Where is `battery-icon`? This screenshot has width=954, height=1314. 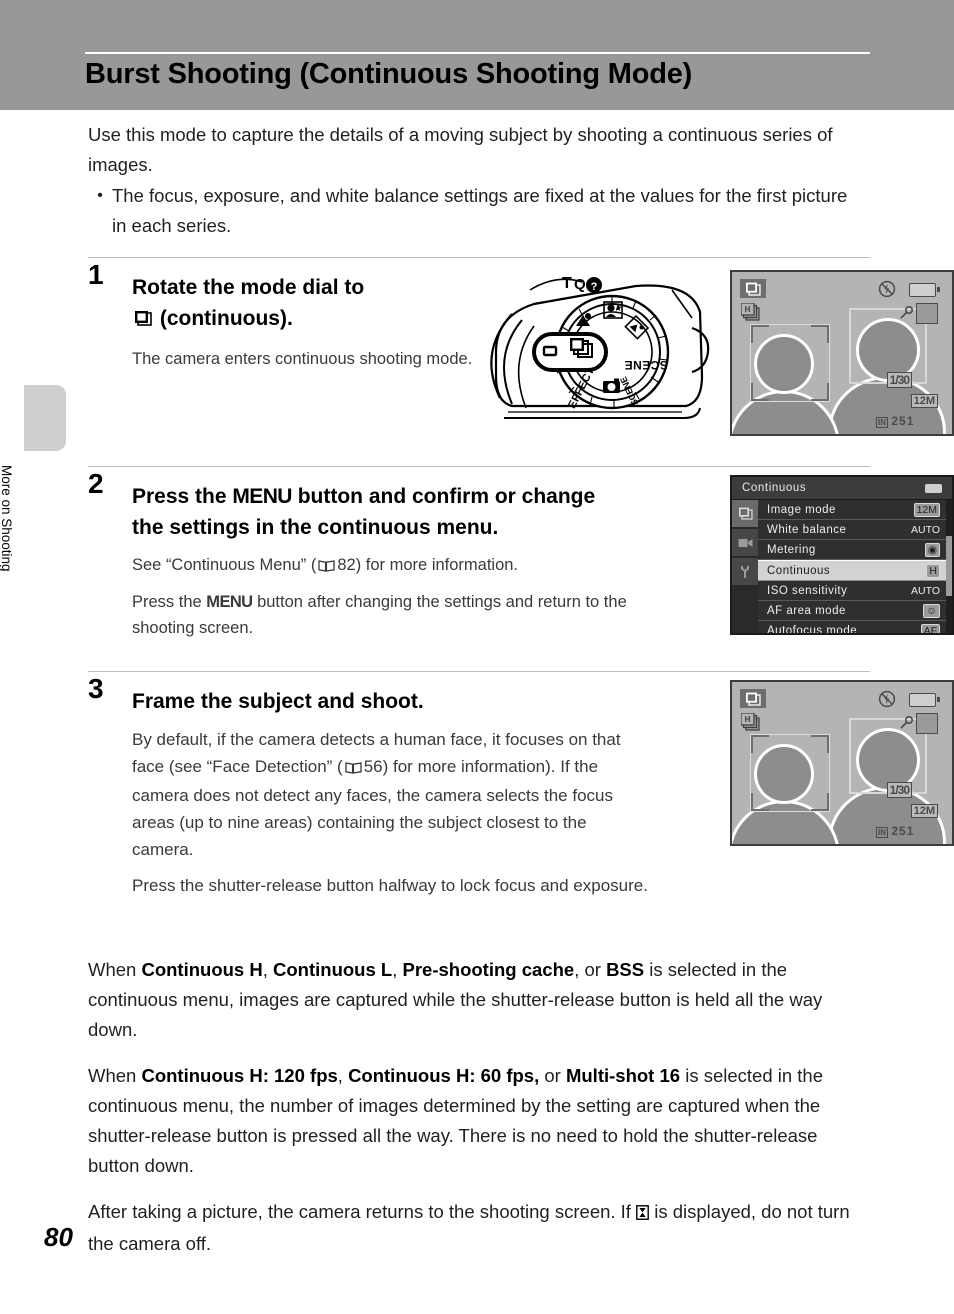 battery-icon is located at coordinates (922, 290).